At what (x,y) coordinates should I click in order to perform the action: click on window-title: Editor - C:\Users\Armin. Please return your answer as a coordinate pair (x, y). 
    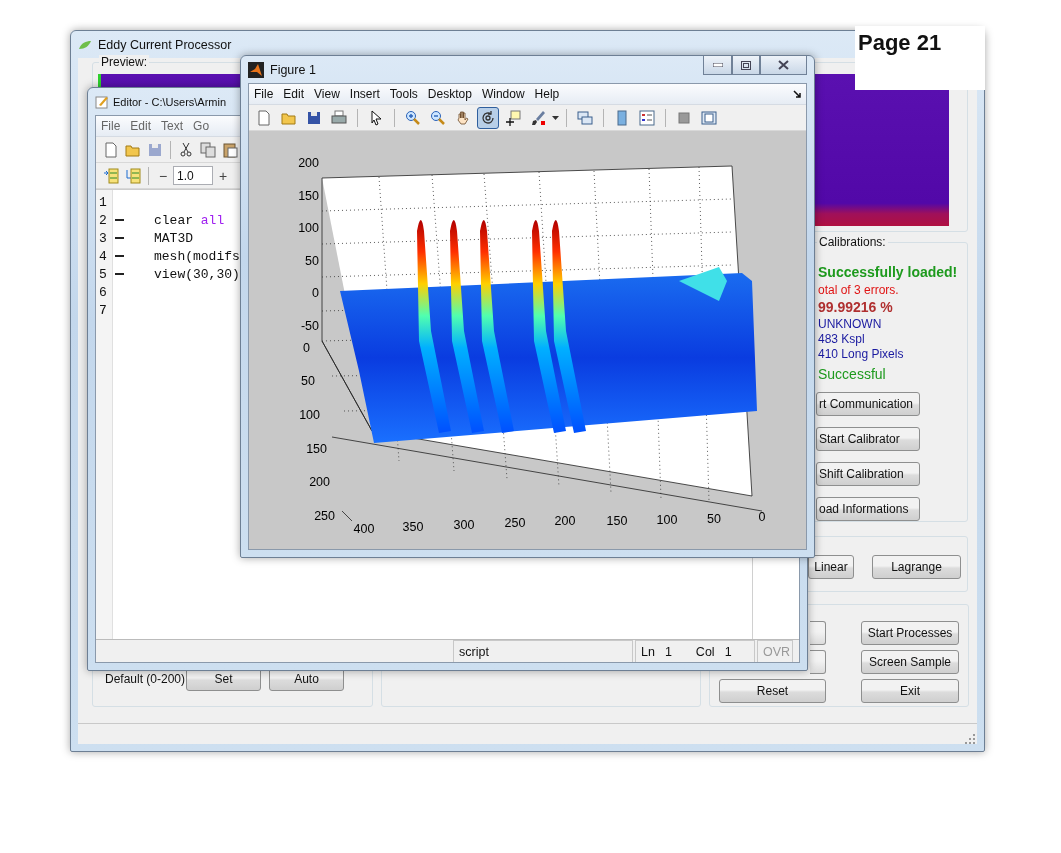
    Looking at the image, I should click on (170, 101).